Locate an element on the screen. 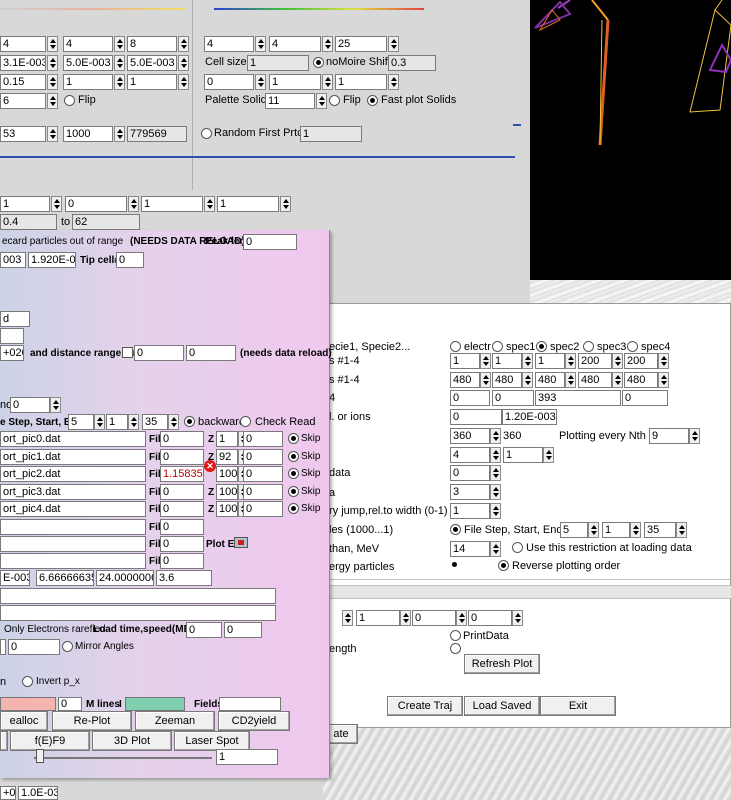 This screenshot has width=731, height=800. top-r3-f: 1 is located at coordinates (361, 82).